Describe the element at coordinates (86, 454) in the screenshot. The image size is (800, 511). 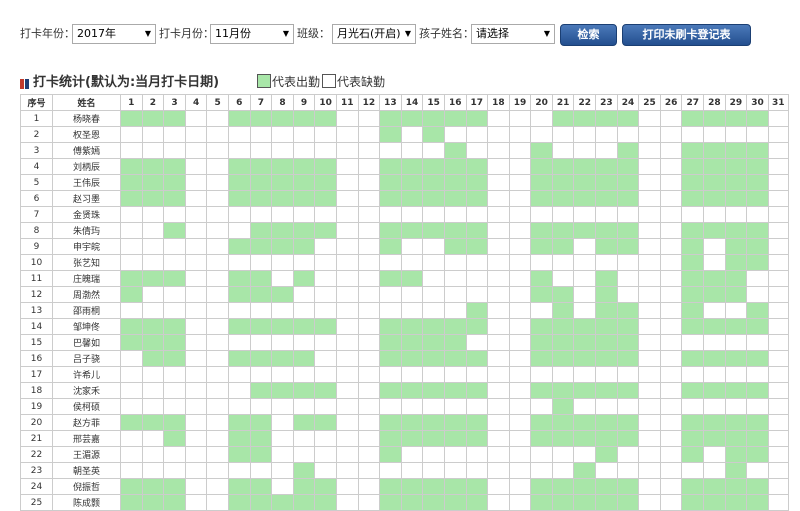
I see `row-student-name: 王湄源` at that location.